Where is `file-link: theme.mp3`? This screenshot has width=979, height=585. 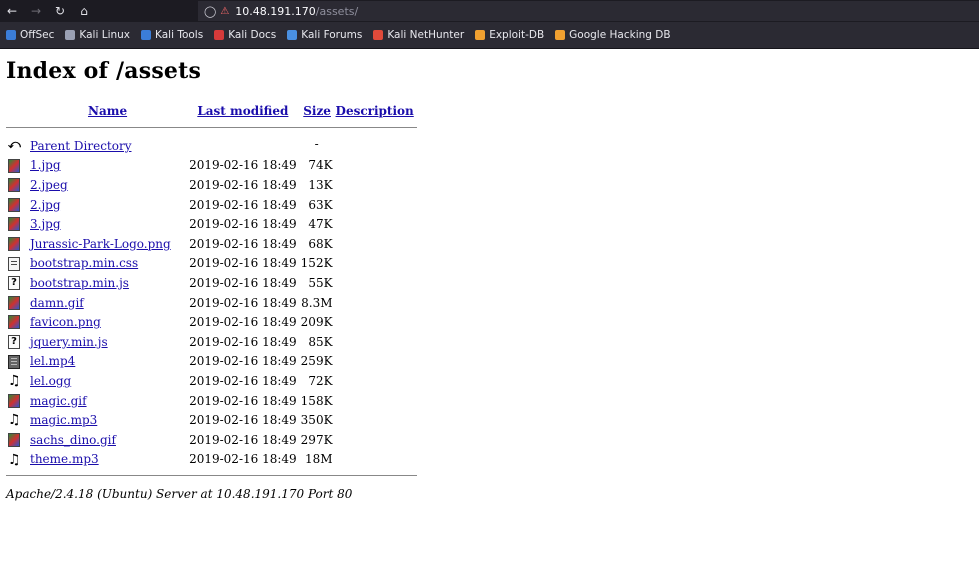 file-link: theme.mp3 is located at coordinates (64, 459).